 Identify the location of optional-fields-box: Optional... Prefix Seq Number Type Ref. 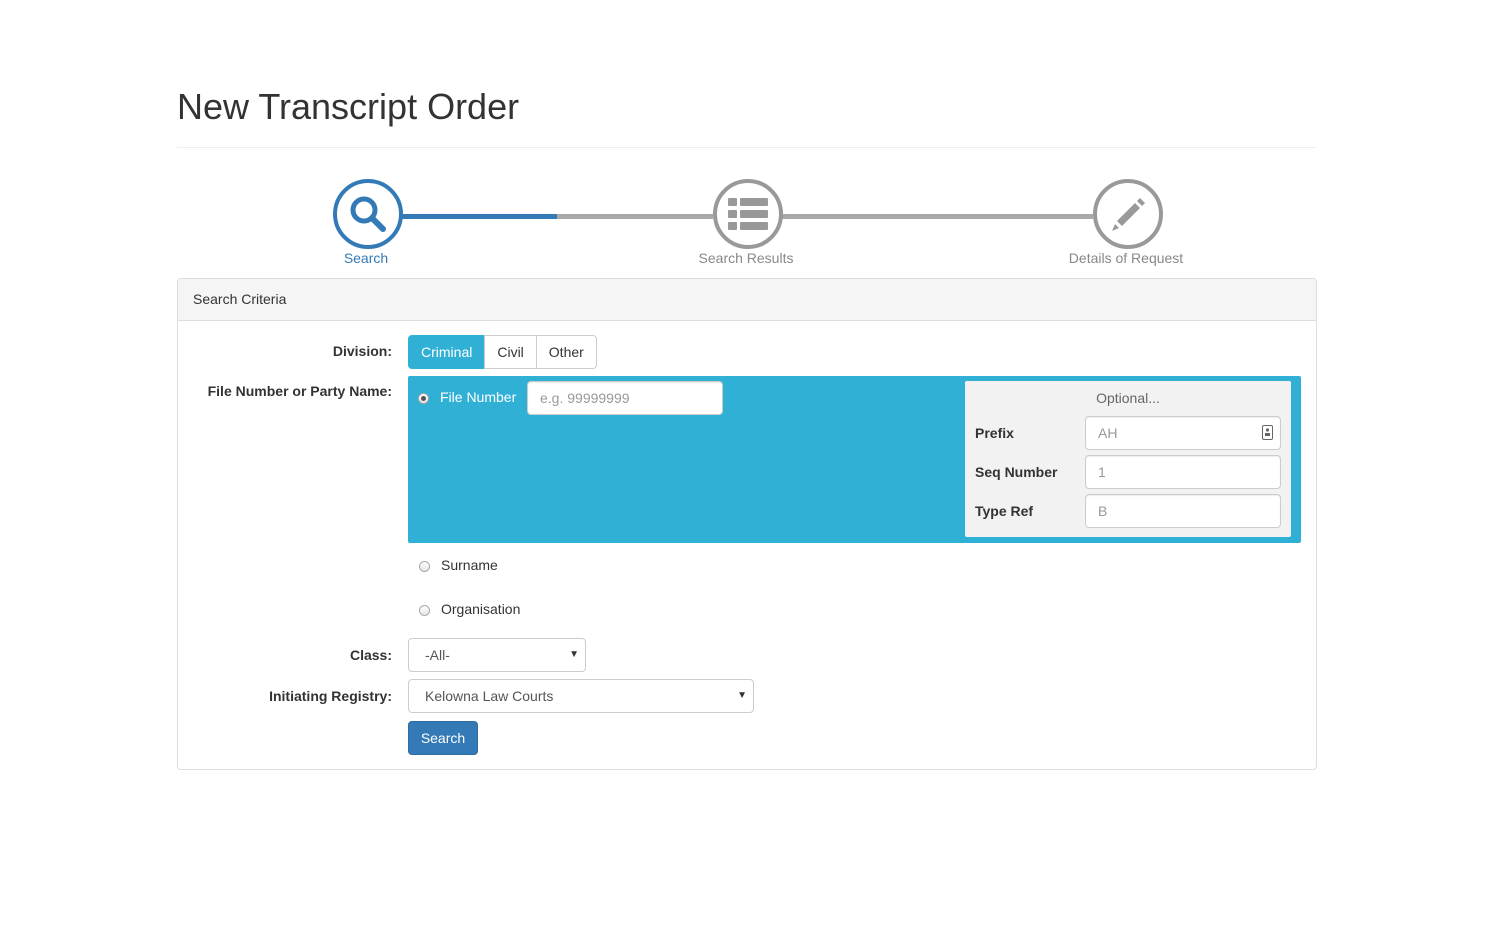
(1128, 459).